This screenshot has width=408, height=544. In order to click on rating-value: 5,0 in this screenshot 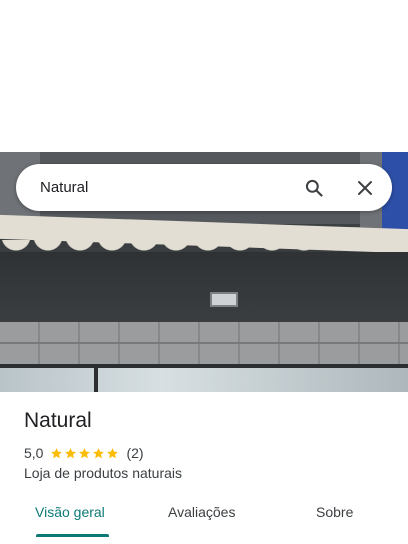, I will do `click(34, 453)`.